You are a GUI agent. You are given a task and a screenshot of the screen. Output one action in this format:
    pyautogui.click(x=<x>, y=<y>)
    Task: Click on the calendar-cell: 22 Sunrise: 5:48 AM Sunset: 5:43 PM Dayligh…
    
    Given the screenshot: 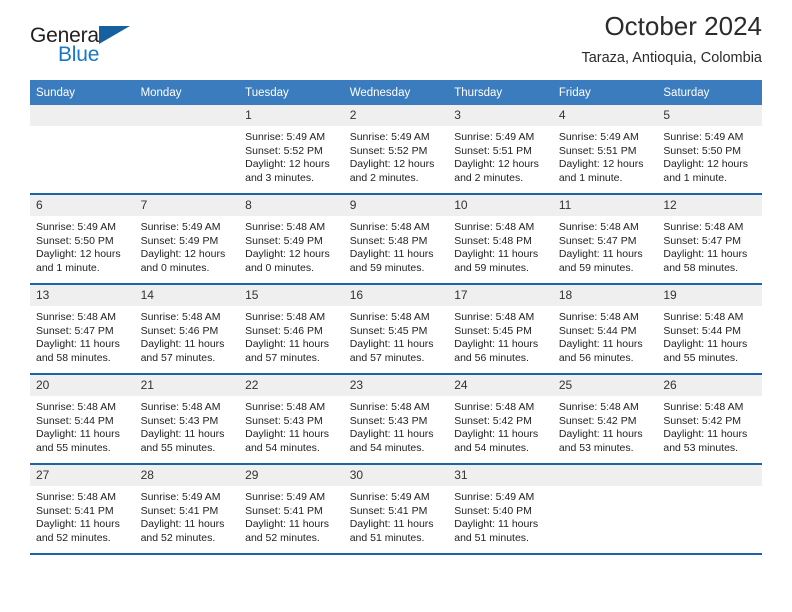 What is the action you would take?
    pyautogui.click(x=291, y=418)
    